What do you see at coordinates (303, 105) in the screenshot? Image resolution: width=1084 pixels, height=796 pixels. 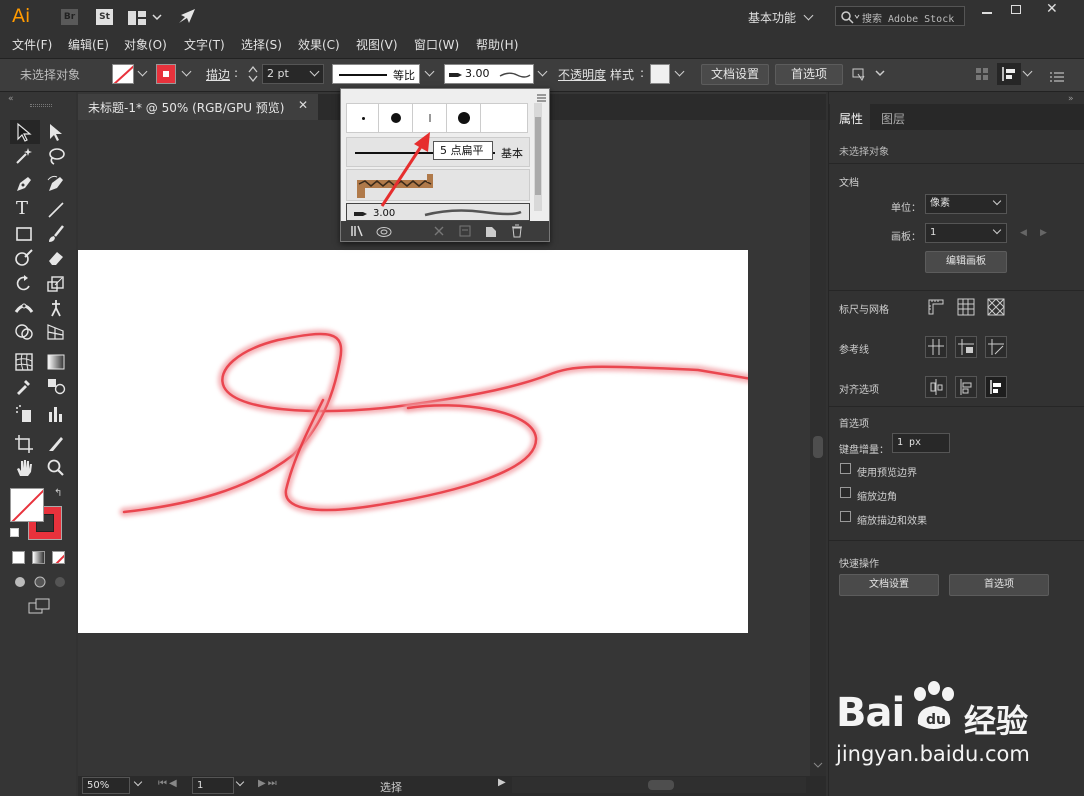 I see `close-tab-icon: ✕` at bounding box center [303, 105].